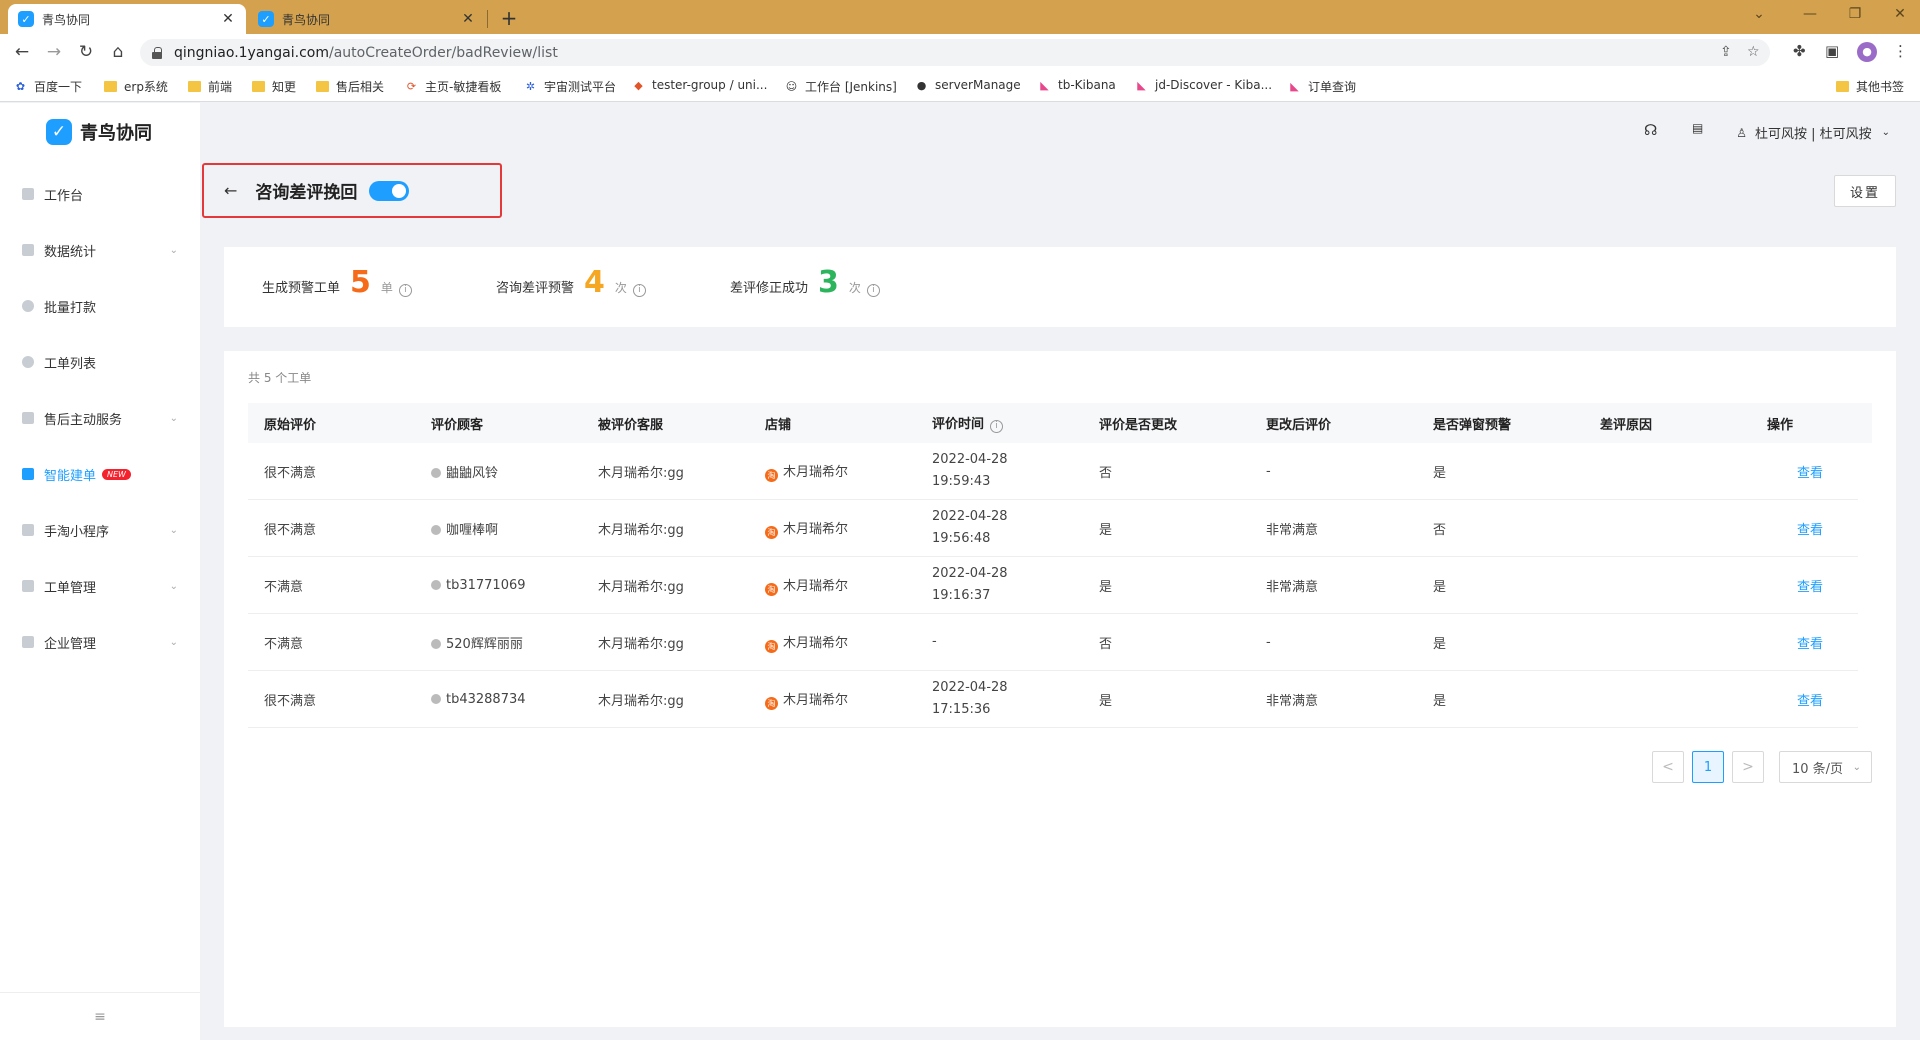 This screenshot has height=1040, width=1920. What do you see at coordinates (100, 418) in the screenshot?
I see `sidebar-item-proactive-service: 售后主动服务 ⌄` at bounding box center [100, 418].